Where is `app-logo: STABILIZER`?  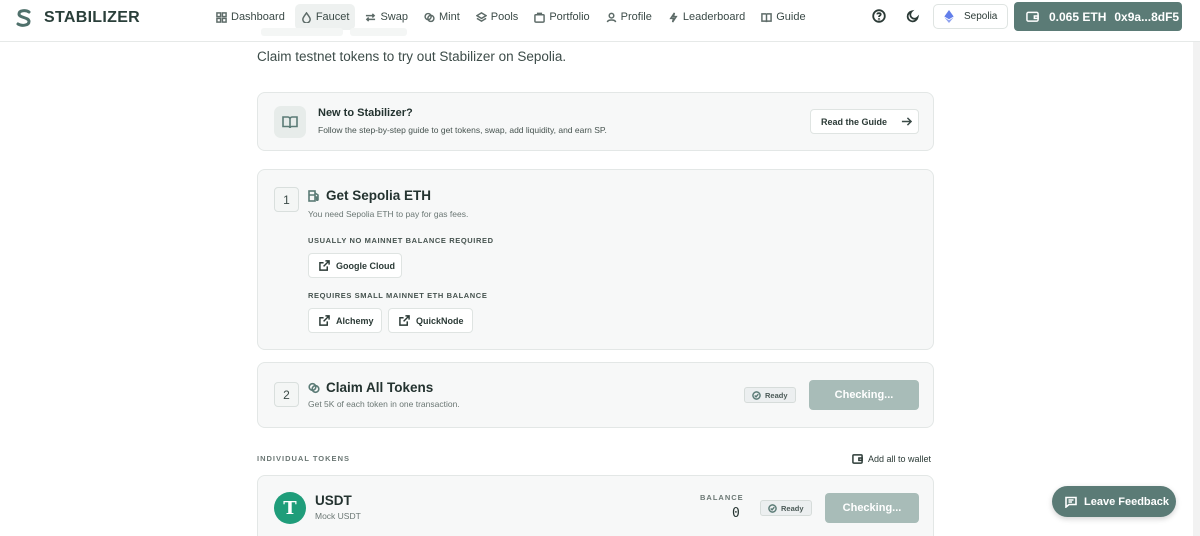 app-logo: STABILIZER is located at coordinates (78, 18).